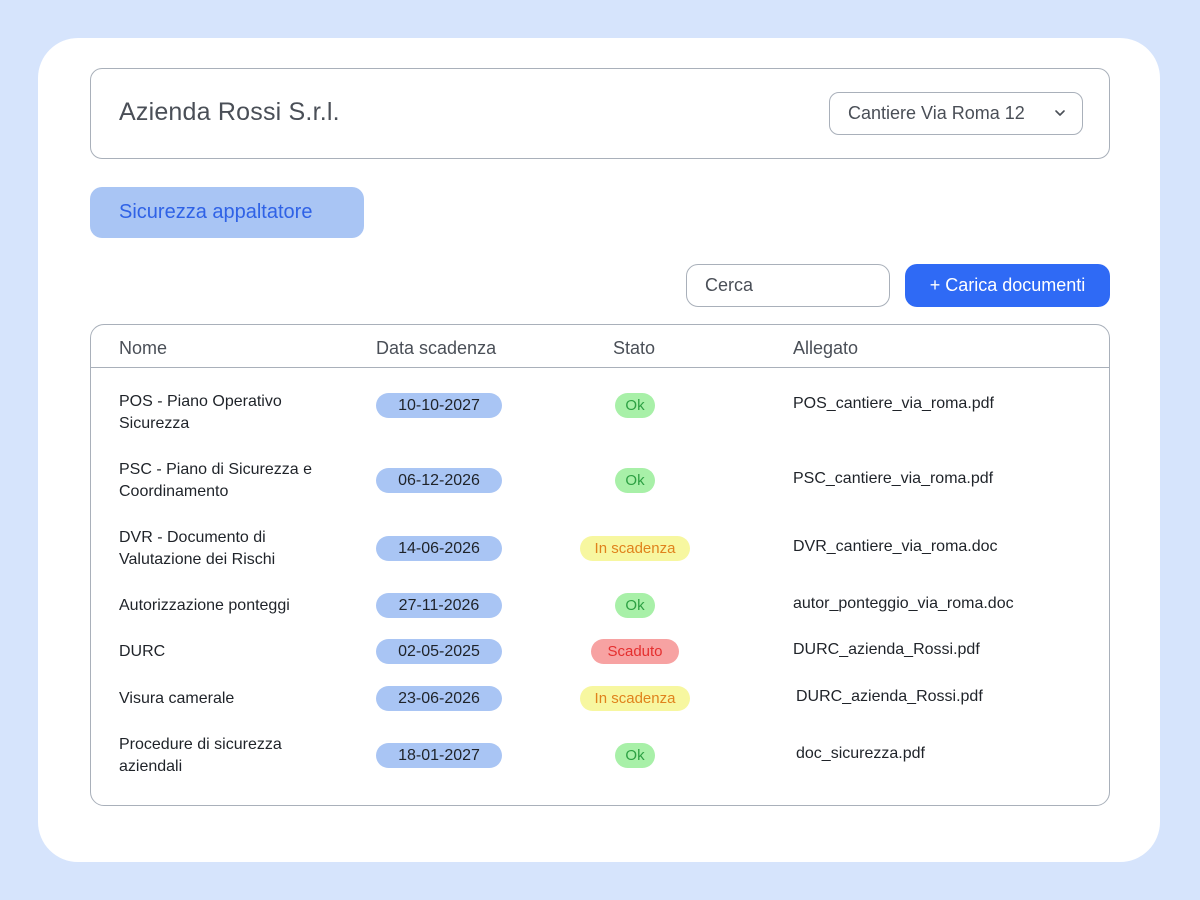  What do you see at coordinates (1060, 113) in the screenshot?
I see `chevron-down-icon` at bounding box center [1060, 113].